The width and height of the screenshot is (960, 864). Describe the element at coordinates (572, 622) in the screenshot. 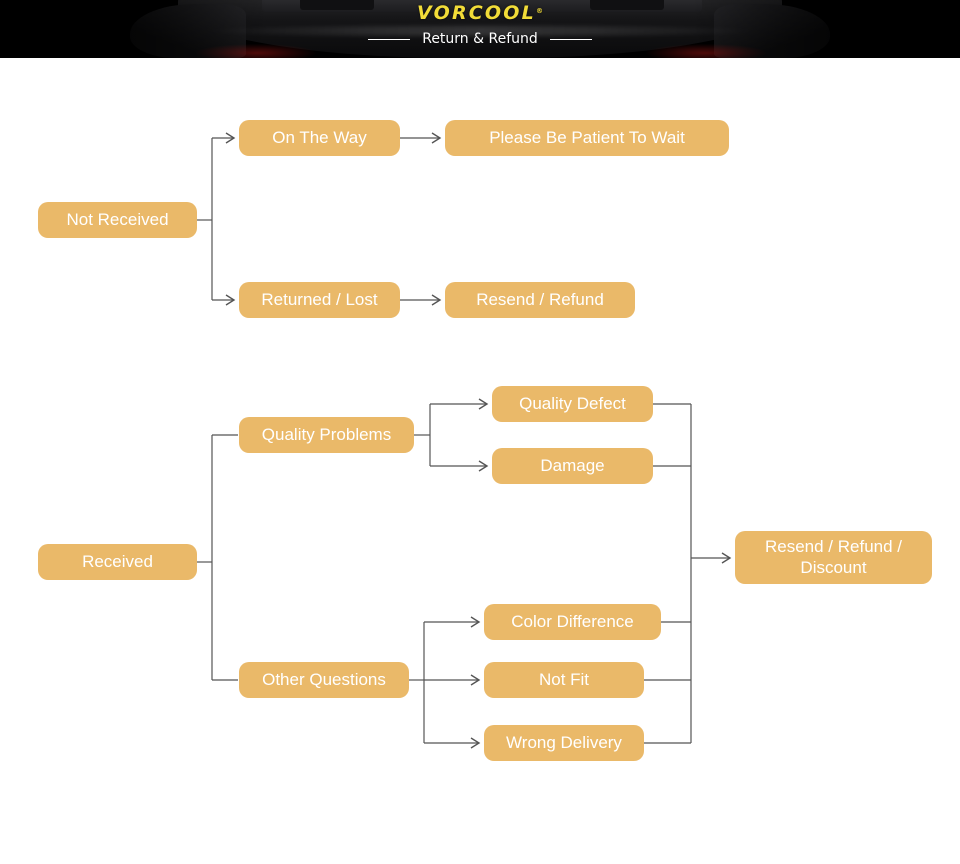

I see `node-color-difference: Color Difference` at that location.